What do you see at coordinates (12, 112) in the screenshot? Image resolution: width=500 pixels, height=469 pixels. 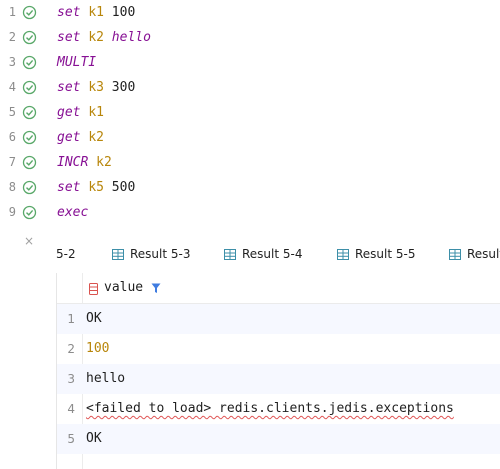 I see `line-number: 5` at bounding box center [12, 112].